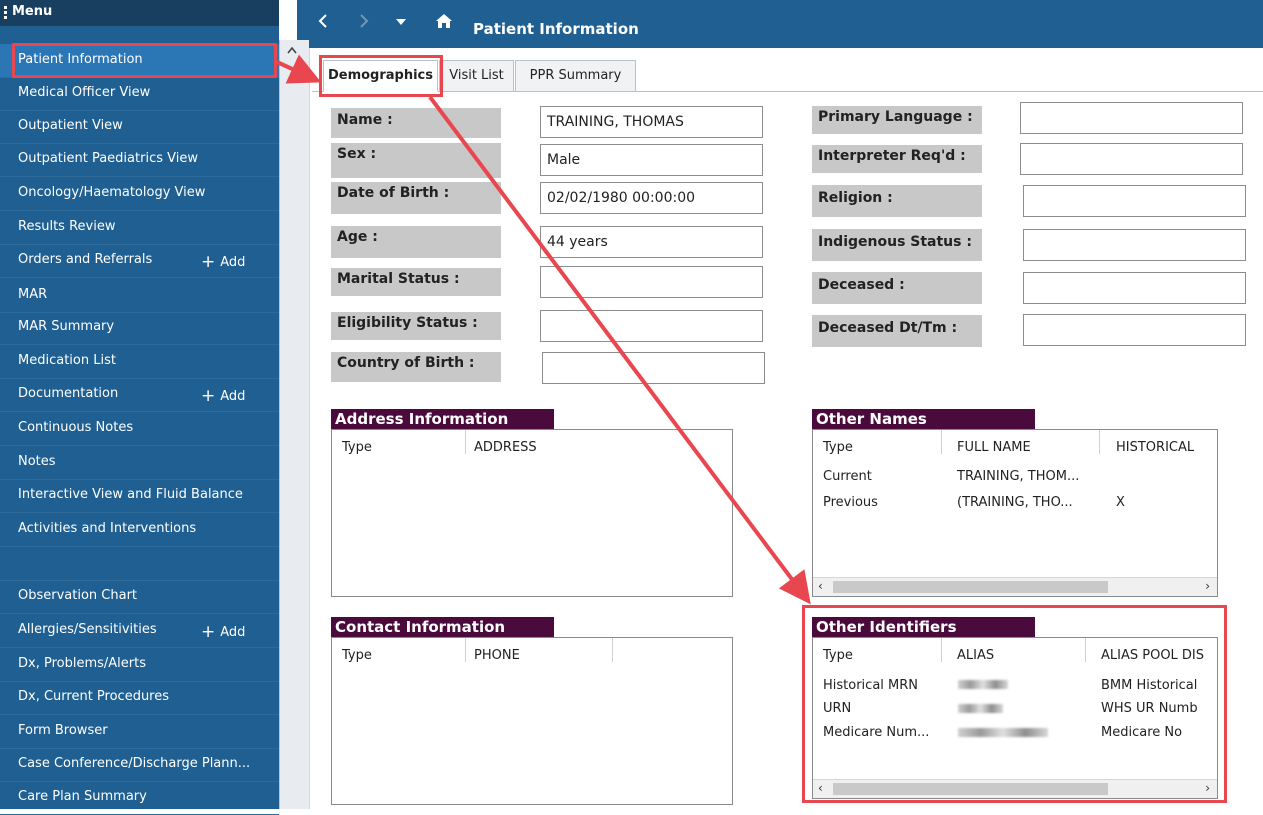  I want to click on sidebar-item-documentation: Documentation + Add, so click(139, 395).